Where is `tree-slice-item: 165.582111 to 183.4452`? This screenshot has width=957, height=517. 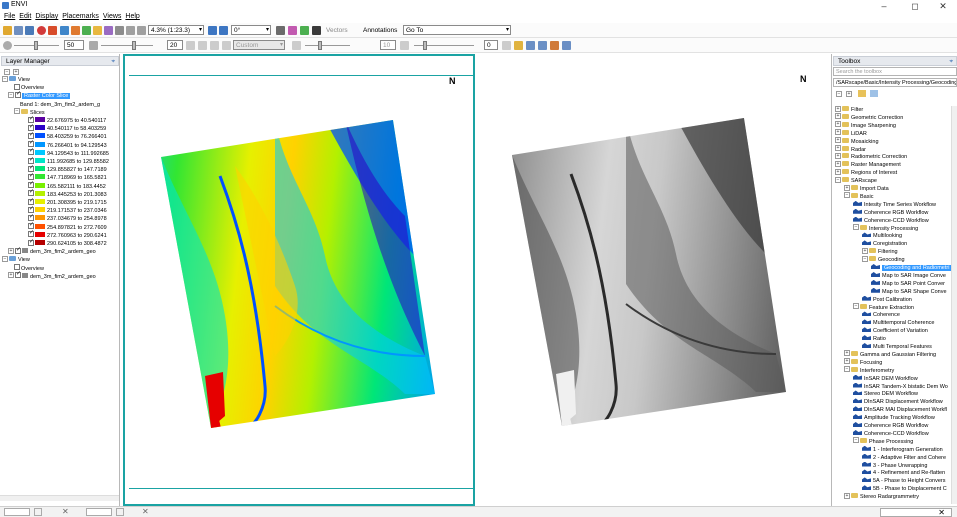 tree-slice-item: 165.582111 to 183.4452 is located at coordinates (67, 185).